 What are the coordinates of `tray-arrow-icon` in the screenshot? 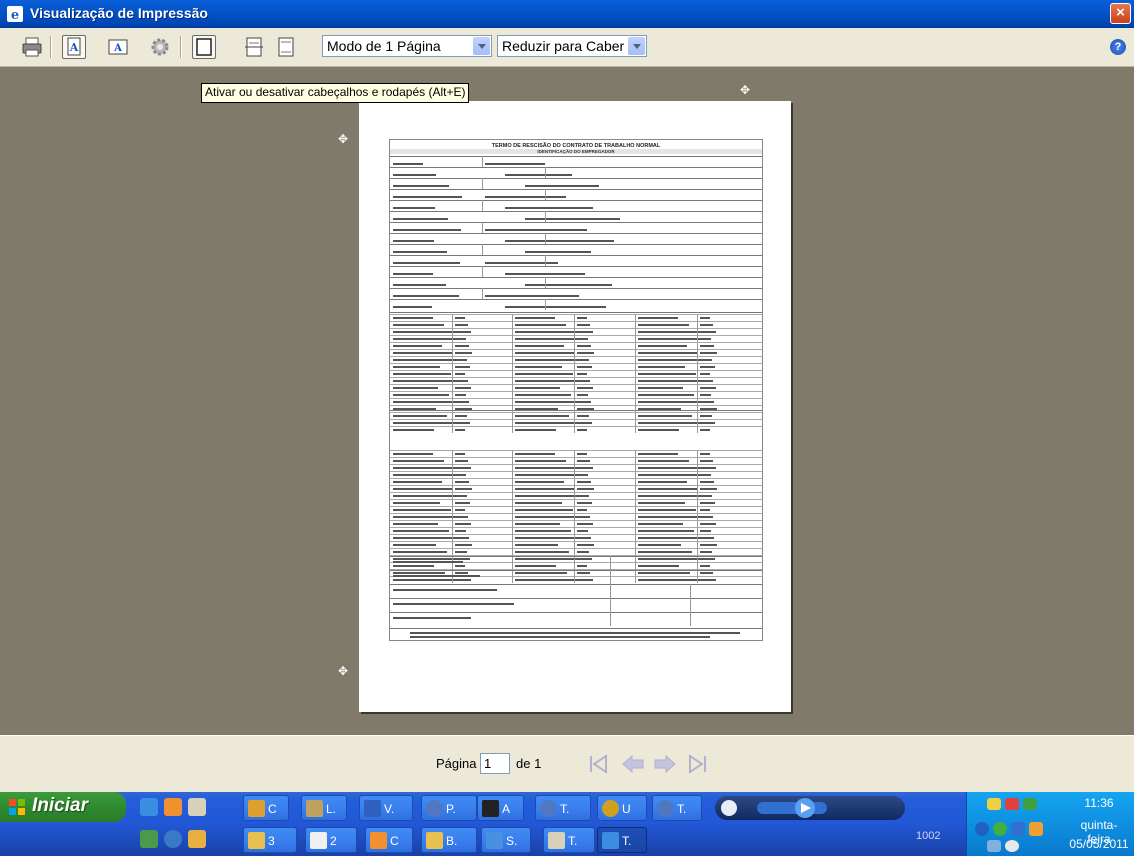 It's located at (982, 829).